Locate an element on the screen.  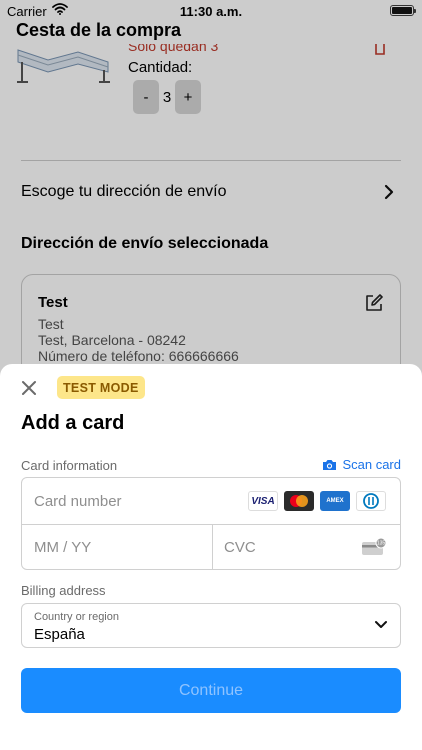
country-select: Country or region España is located at coordinates (211, 625).